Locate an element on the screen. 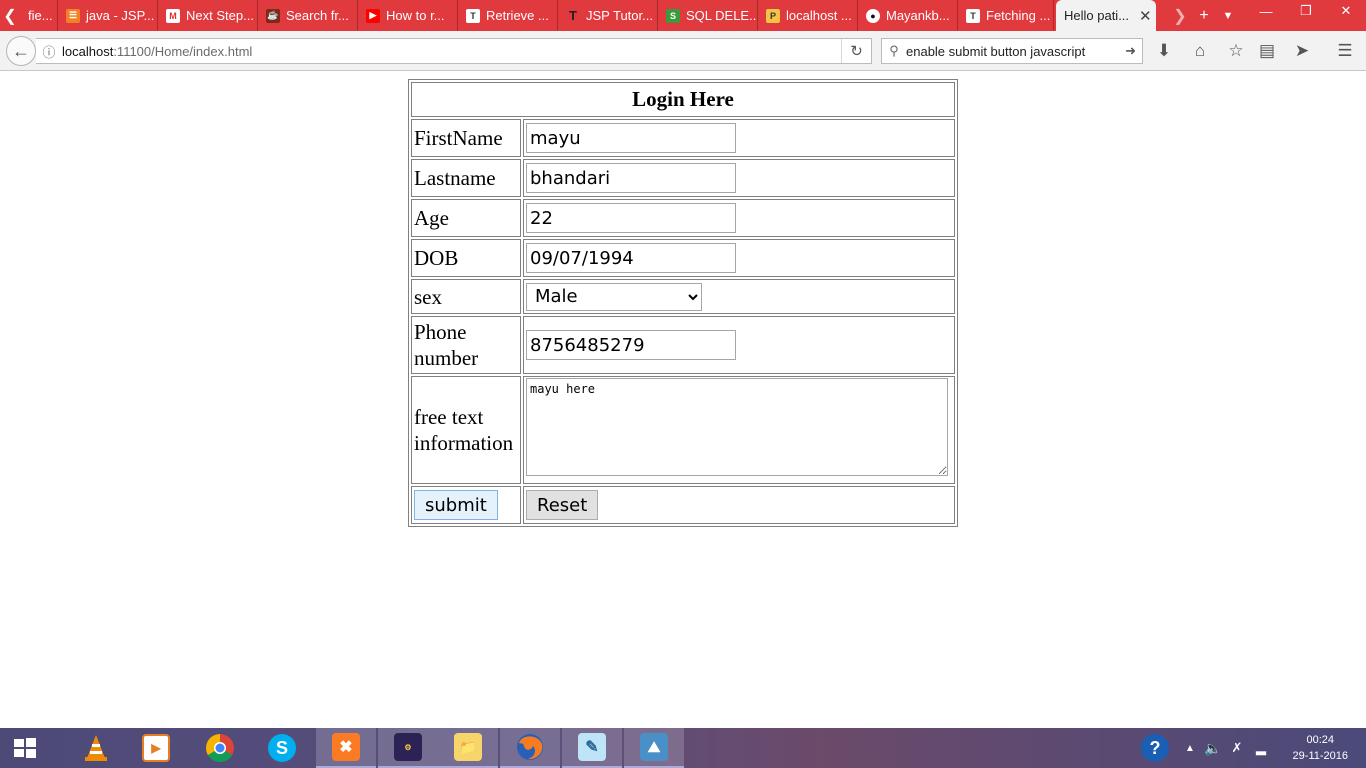 Image resolution: width=1366 pixels, height=768 pixels. xampp-logo-icon: ✖ is located at coordinates (346, 747).